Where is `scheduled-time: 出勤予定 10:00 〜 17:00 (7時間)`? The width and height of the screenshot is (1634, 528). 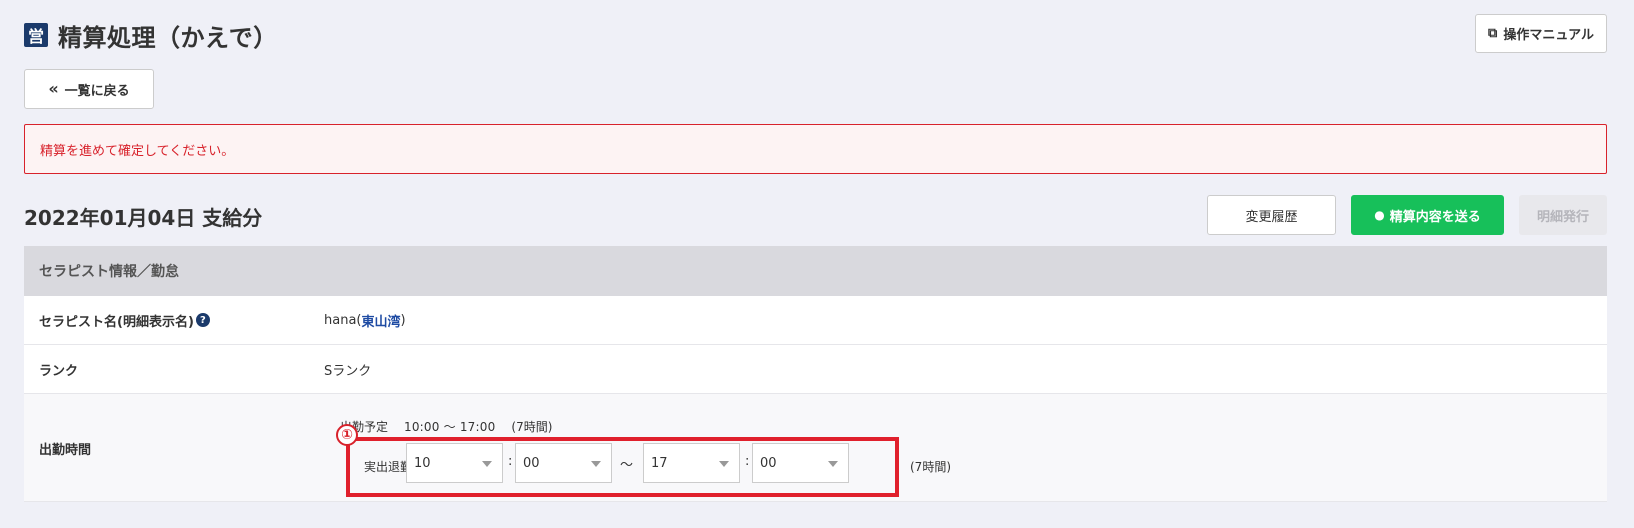
scheduled-time: 出勤予定 10:00 〜 17:00 (7時間) is located at coordinates (446, 426).